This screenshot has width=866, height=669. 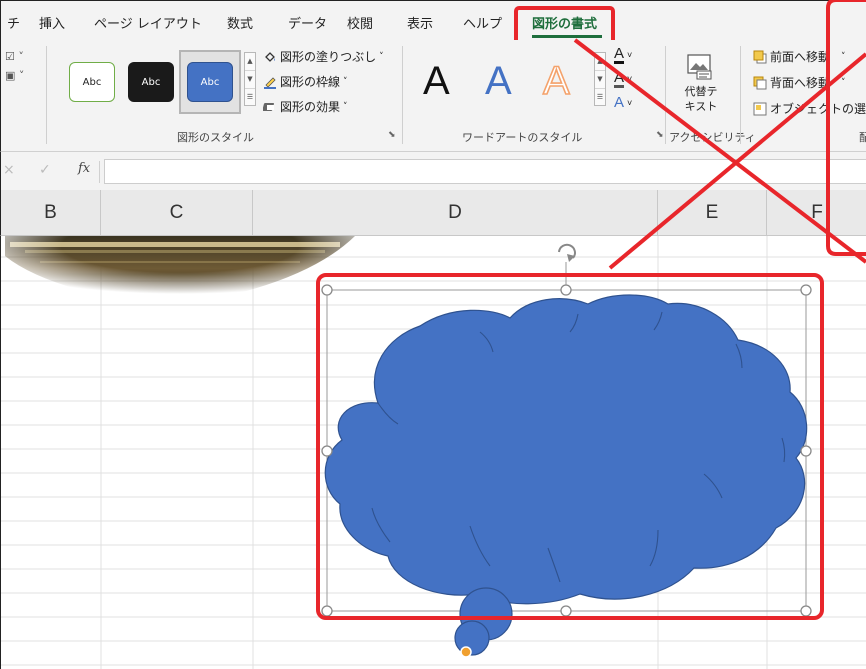 I want to click on cloud-tail-bubble-small, so click(x=472, y=638).